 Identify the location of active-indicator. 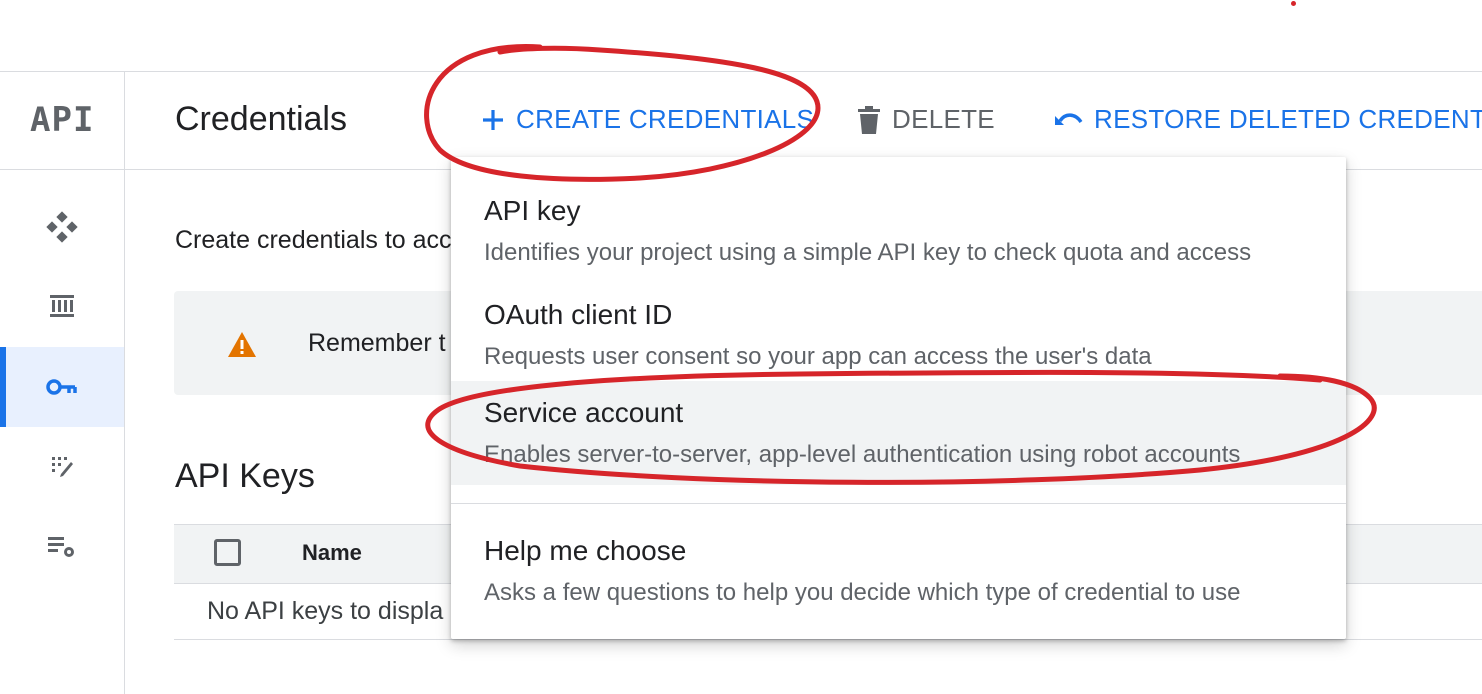
(3, 387).